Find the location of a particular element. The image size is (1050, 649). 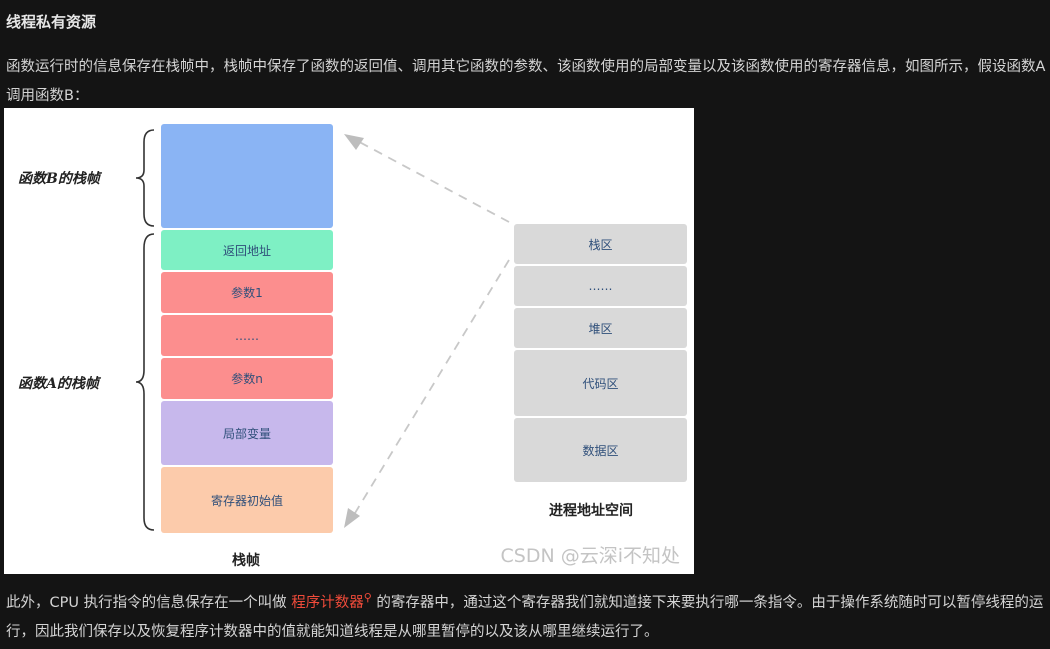

search-icon: ⚲ is located at coordinates (368, 597).